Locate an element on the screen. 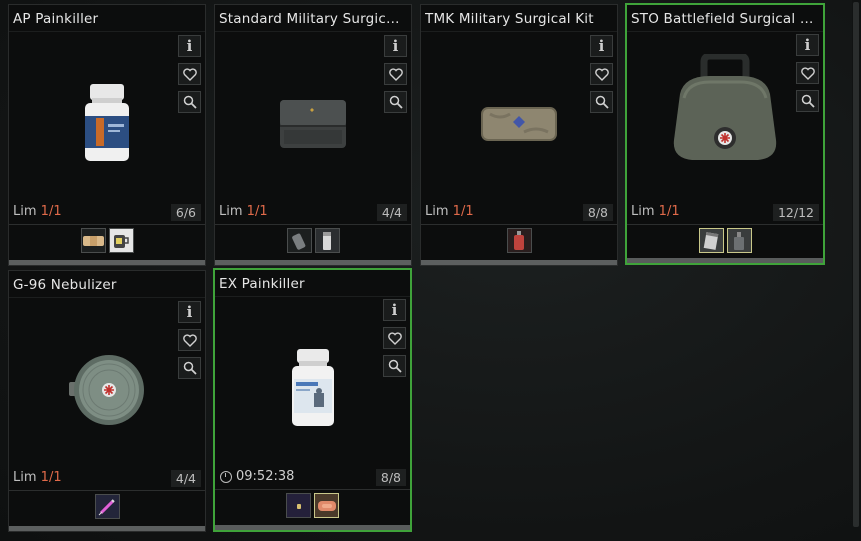  timer-value: 09:52:38 is located at coordinates (265, 476).